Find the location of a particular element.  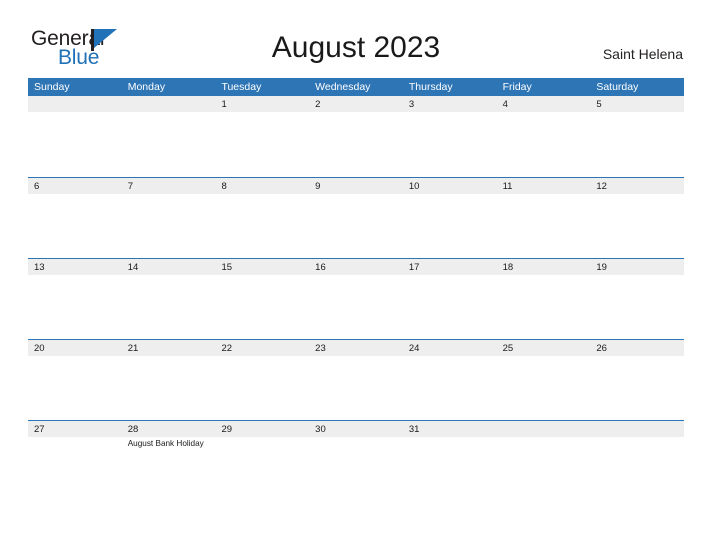

day-cell: 25 is located at coordinates (544, 380).